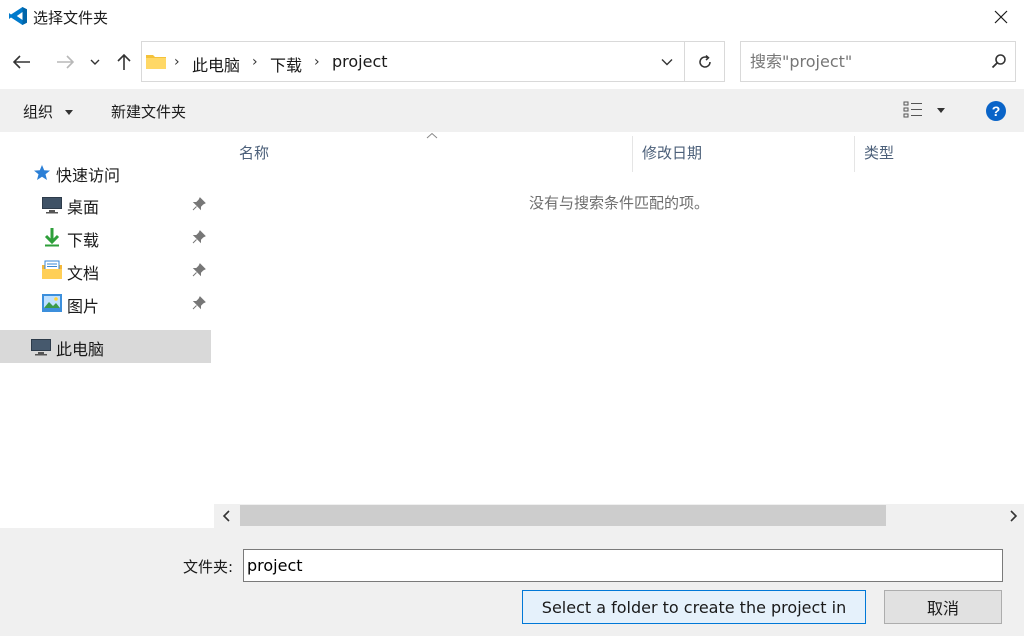 The width and height of the screenshot is (1024, 636). I want to click on up-button, so click(124, 62).